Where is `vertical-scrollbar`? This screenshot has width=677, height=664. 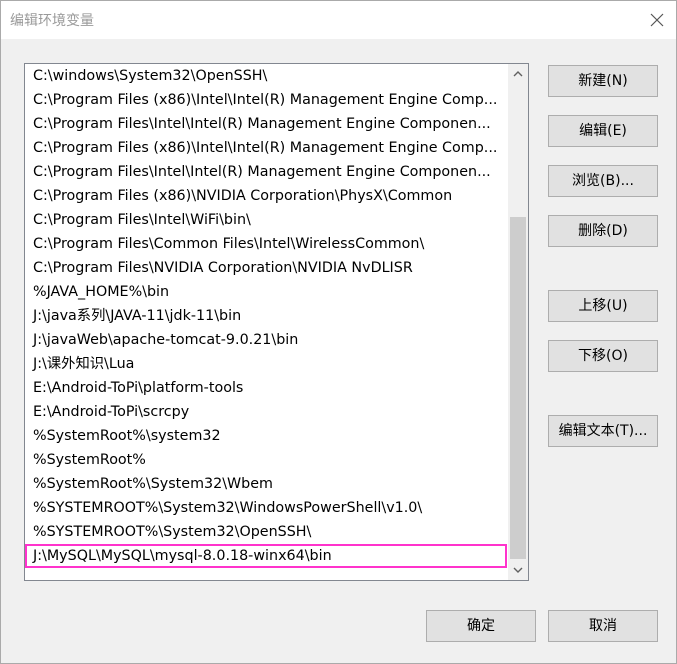 vertical-scrollbar is located at coordinates (518, 322).